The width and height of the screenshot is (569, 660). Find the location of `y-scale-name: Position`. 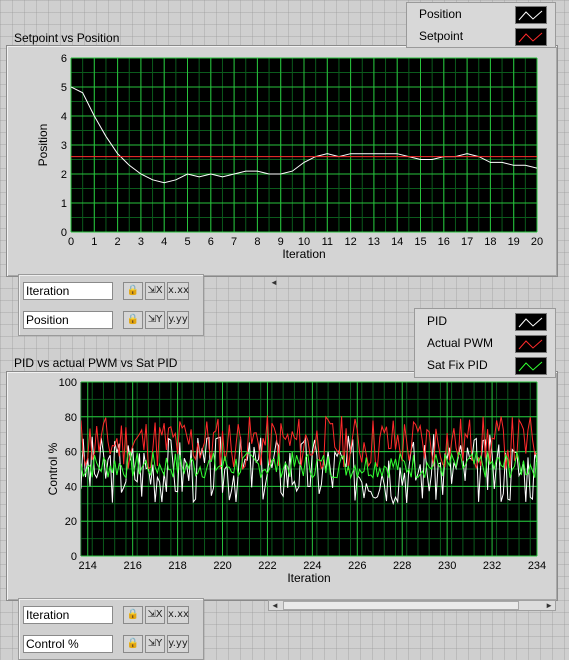

y-scale-name: Position is located at coordinates (68, 320).